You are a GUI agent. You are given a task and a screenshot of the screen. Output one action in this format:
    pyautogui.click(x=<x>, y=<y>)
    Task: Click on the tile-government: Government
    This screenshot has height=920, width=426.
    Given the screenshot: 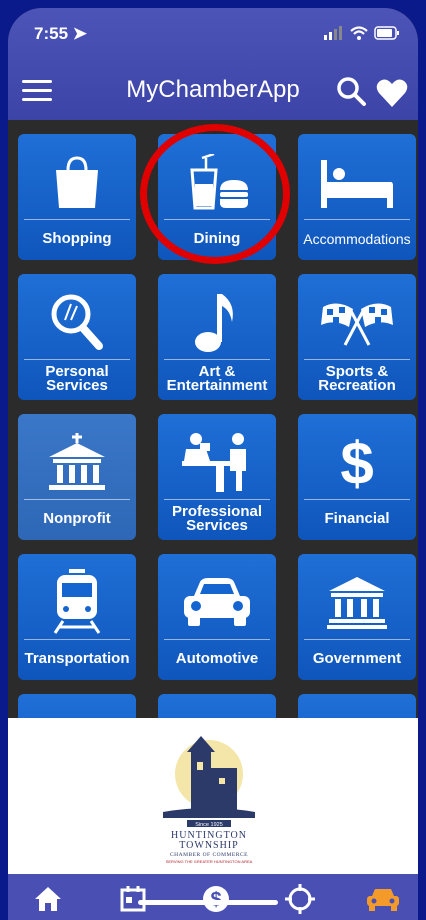 What is the action you would take?
    pyautogui.click(x=357, y=617)
    